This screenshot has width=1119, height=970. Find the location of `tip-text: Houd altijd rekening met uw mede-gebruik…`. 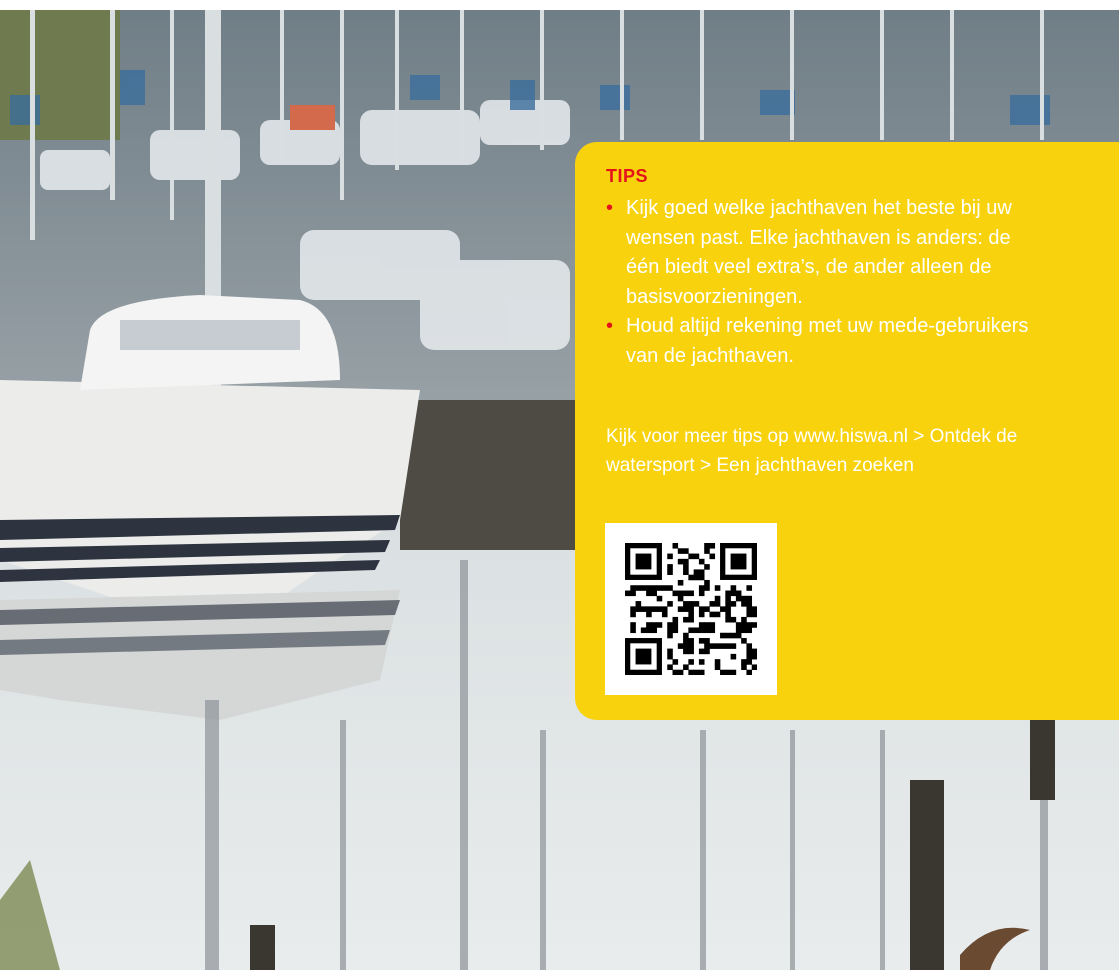

tip-text: Houd altijd rekening met uw mede-gebruik… is located at coordinates (827, 341).